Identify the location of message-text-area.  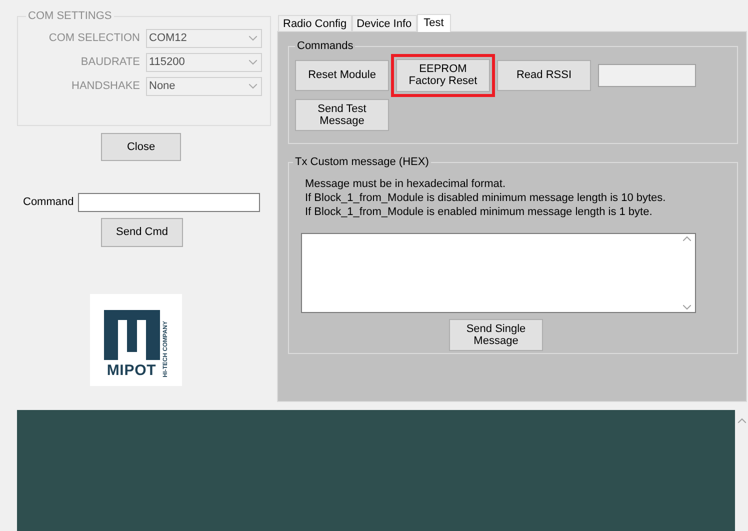
(498, 272).